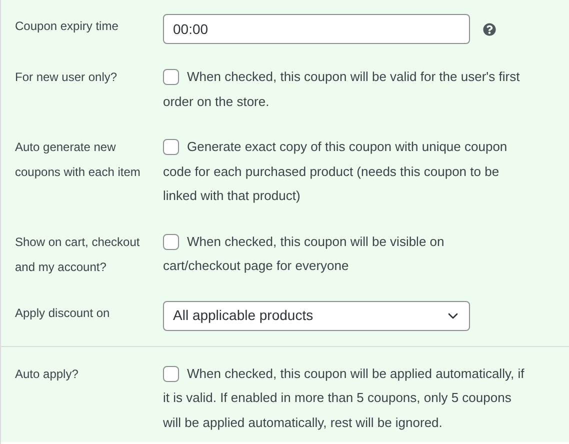 This screenshot has width=569, height=444. What do you see at coordinates (47, 374) in the screenshot?
I see `field-label: Auto apply?` at bounding box center [47, 374].